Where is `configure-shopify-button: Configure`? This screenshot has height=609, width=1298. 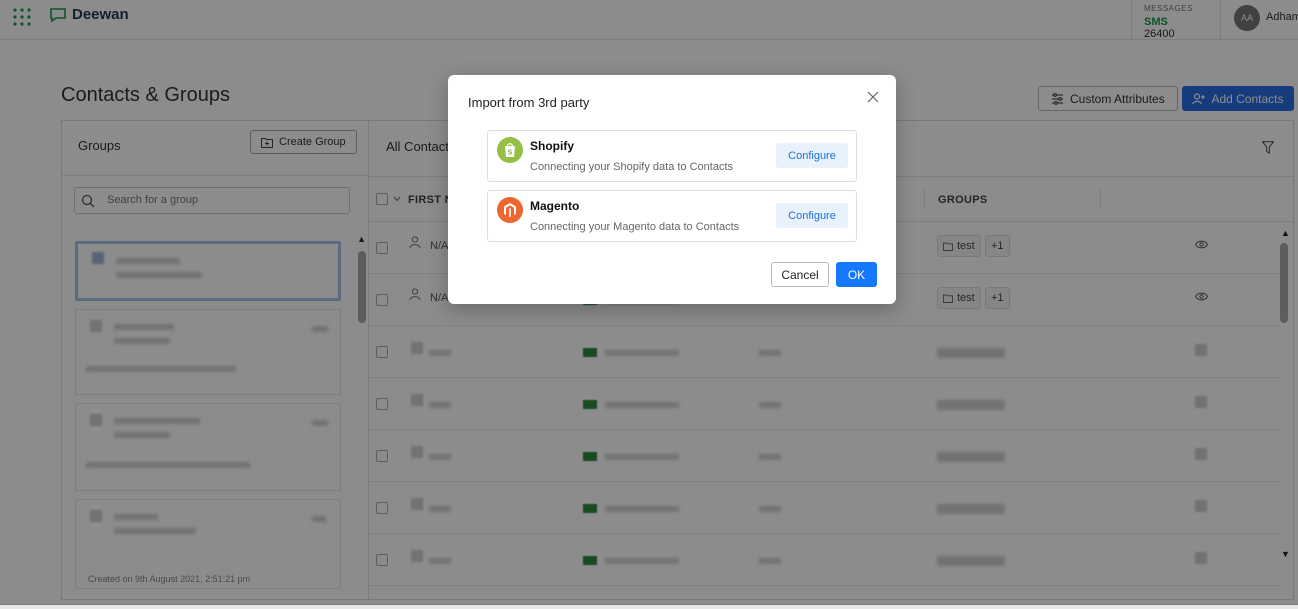
configure-shopify-button: Configure is located at coordinates (812, 155).